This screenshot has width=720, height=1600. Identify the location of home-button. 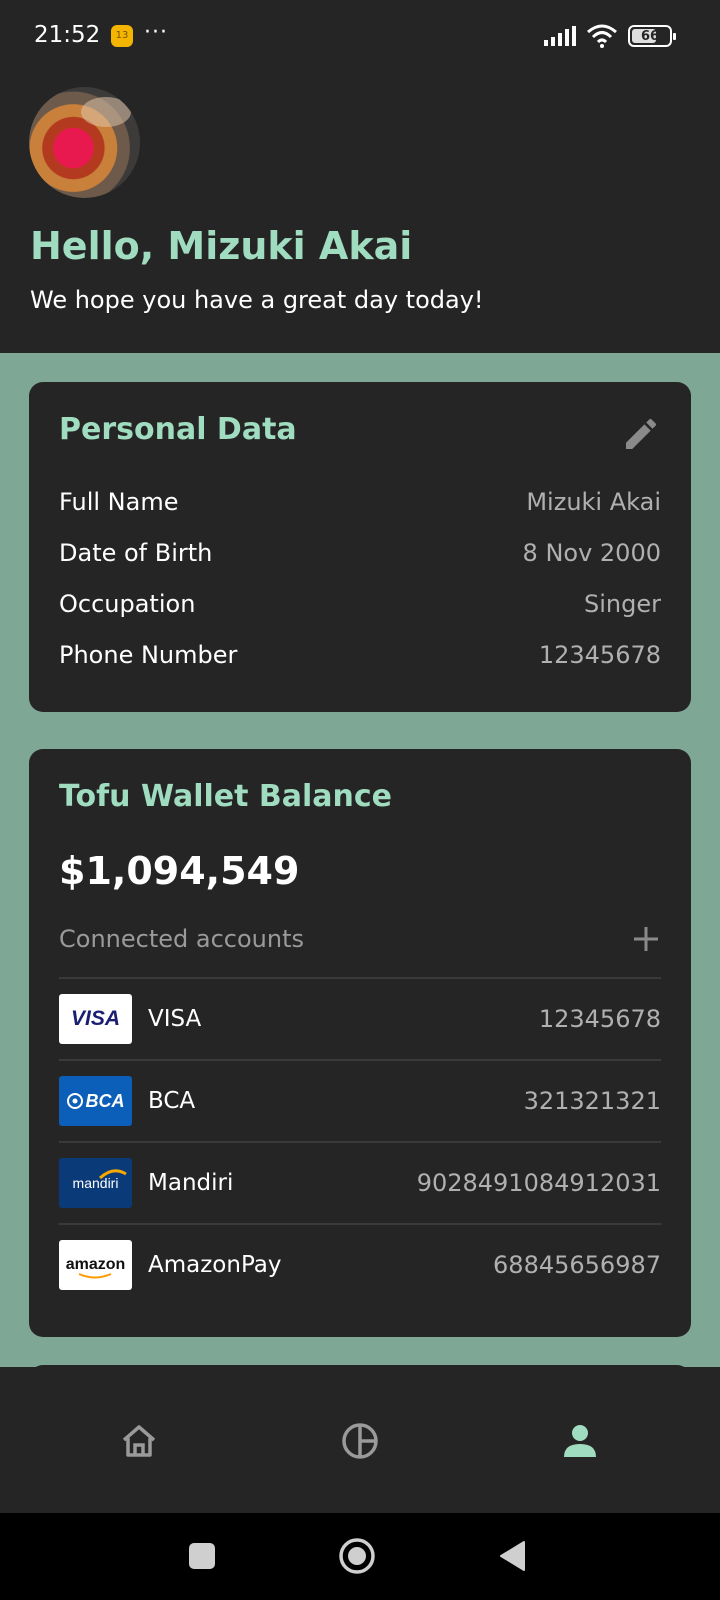
(357, 1556).